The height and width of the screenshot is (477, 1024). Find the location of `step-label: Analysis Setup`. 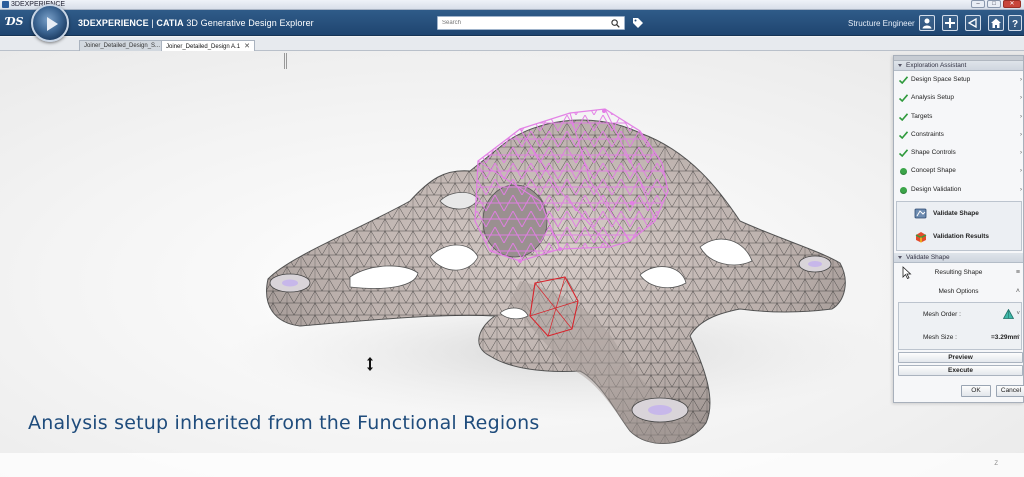

step-label: Analysis Setup is located at coordinates (932, 98).